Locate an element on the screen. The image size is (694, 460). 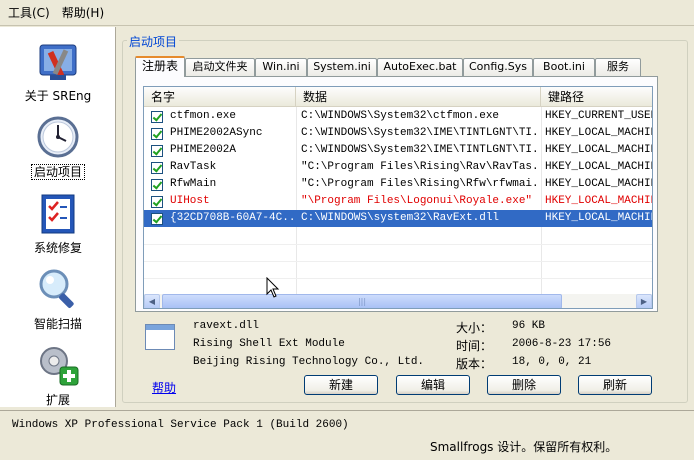
tab-config-sys: Config.Sys is located at coordinates (498, 67).